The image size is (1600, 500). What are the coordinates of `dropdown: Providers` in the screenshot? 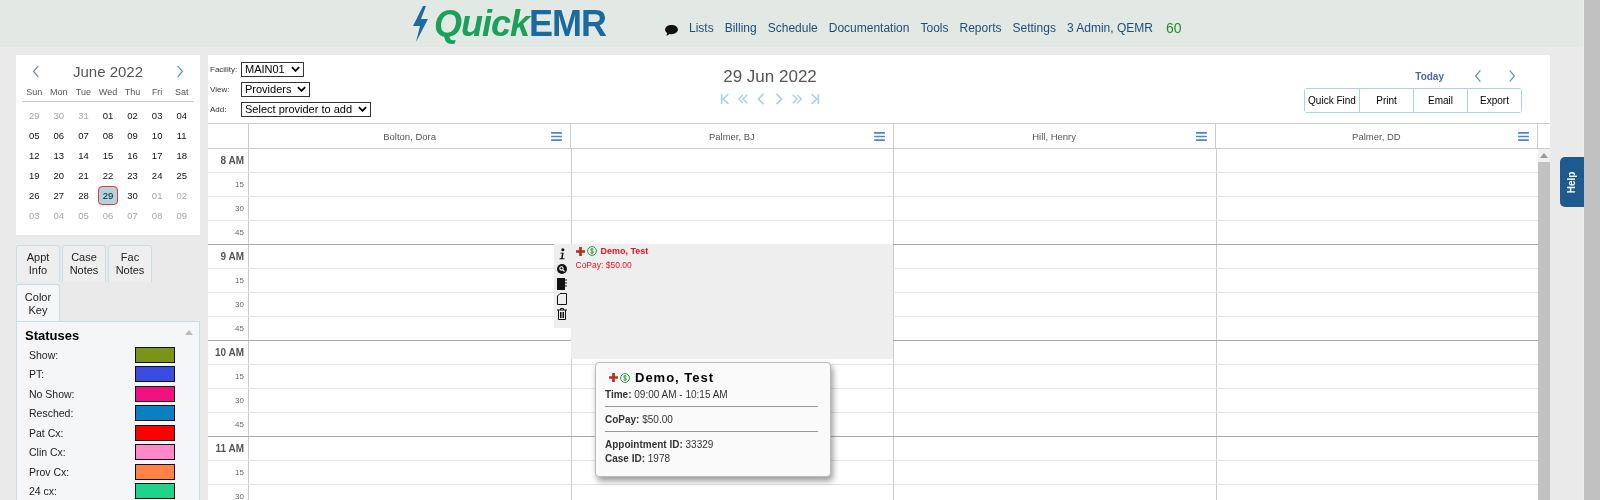 It's located at (276, 89).